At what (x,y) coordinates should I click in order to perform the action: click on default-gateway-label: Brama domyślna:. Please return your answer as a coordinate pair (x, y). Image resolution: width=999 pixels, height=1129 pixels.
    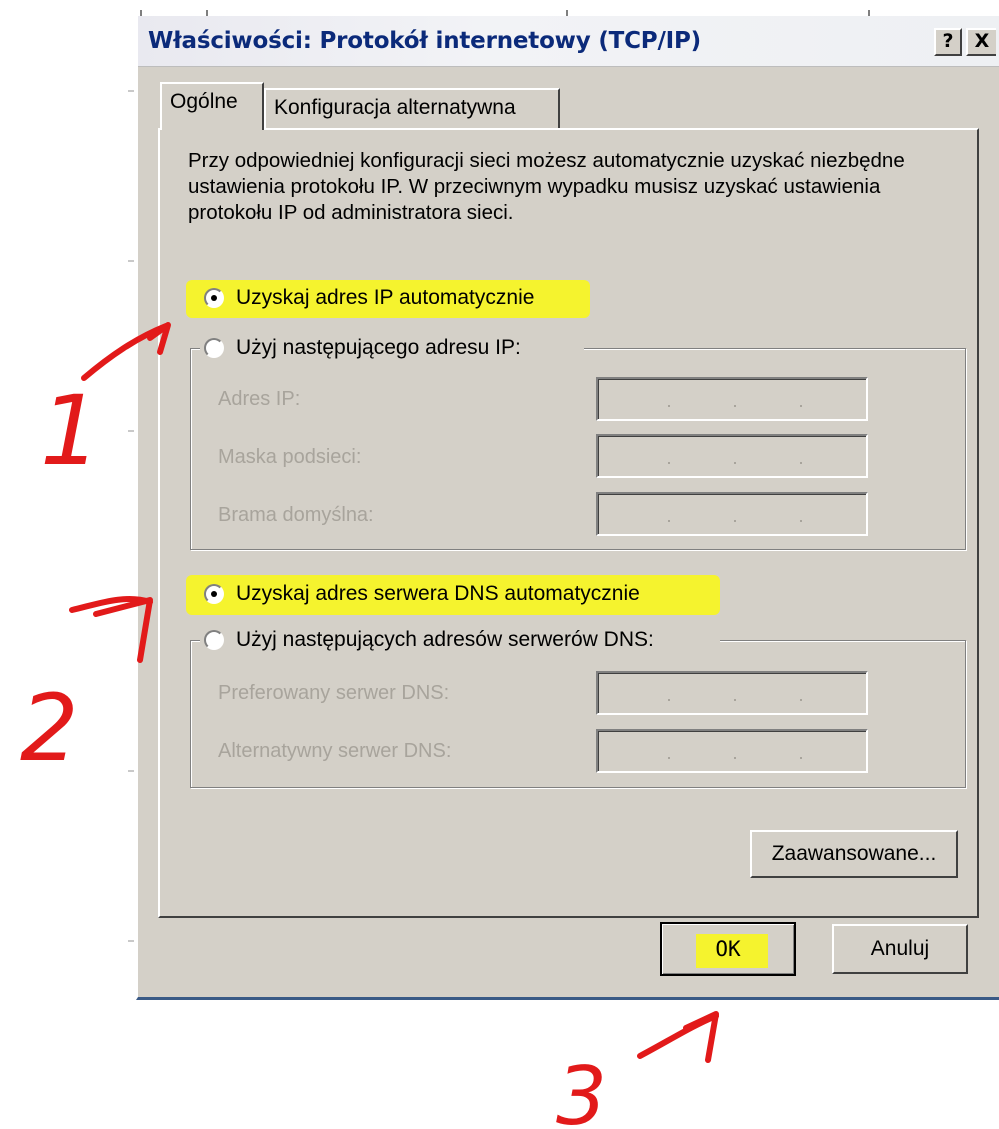
    Looking at the image, I should click on (296, 515).